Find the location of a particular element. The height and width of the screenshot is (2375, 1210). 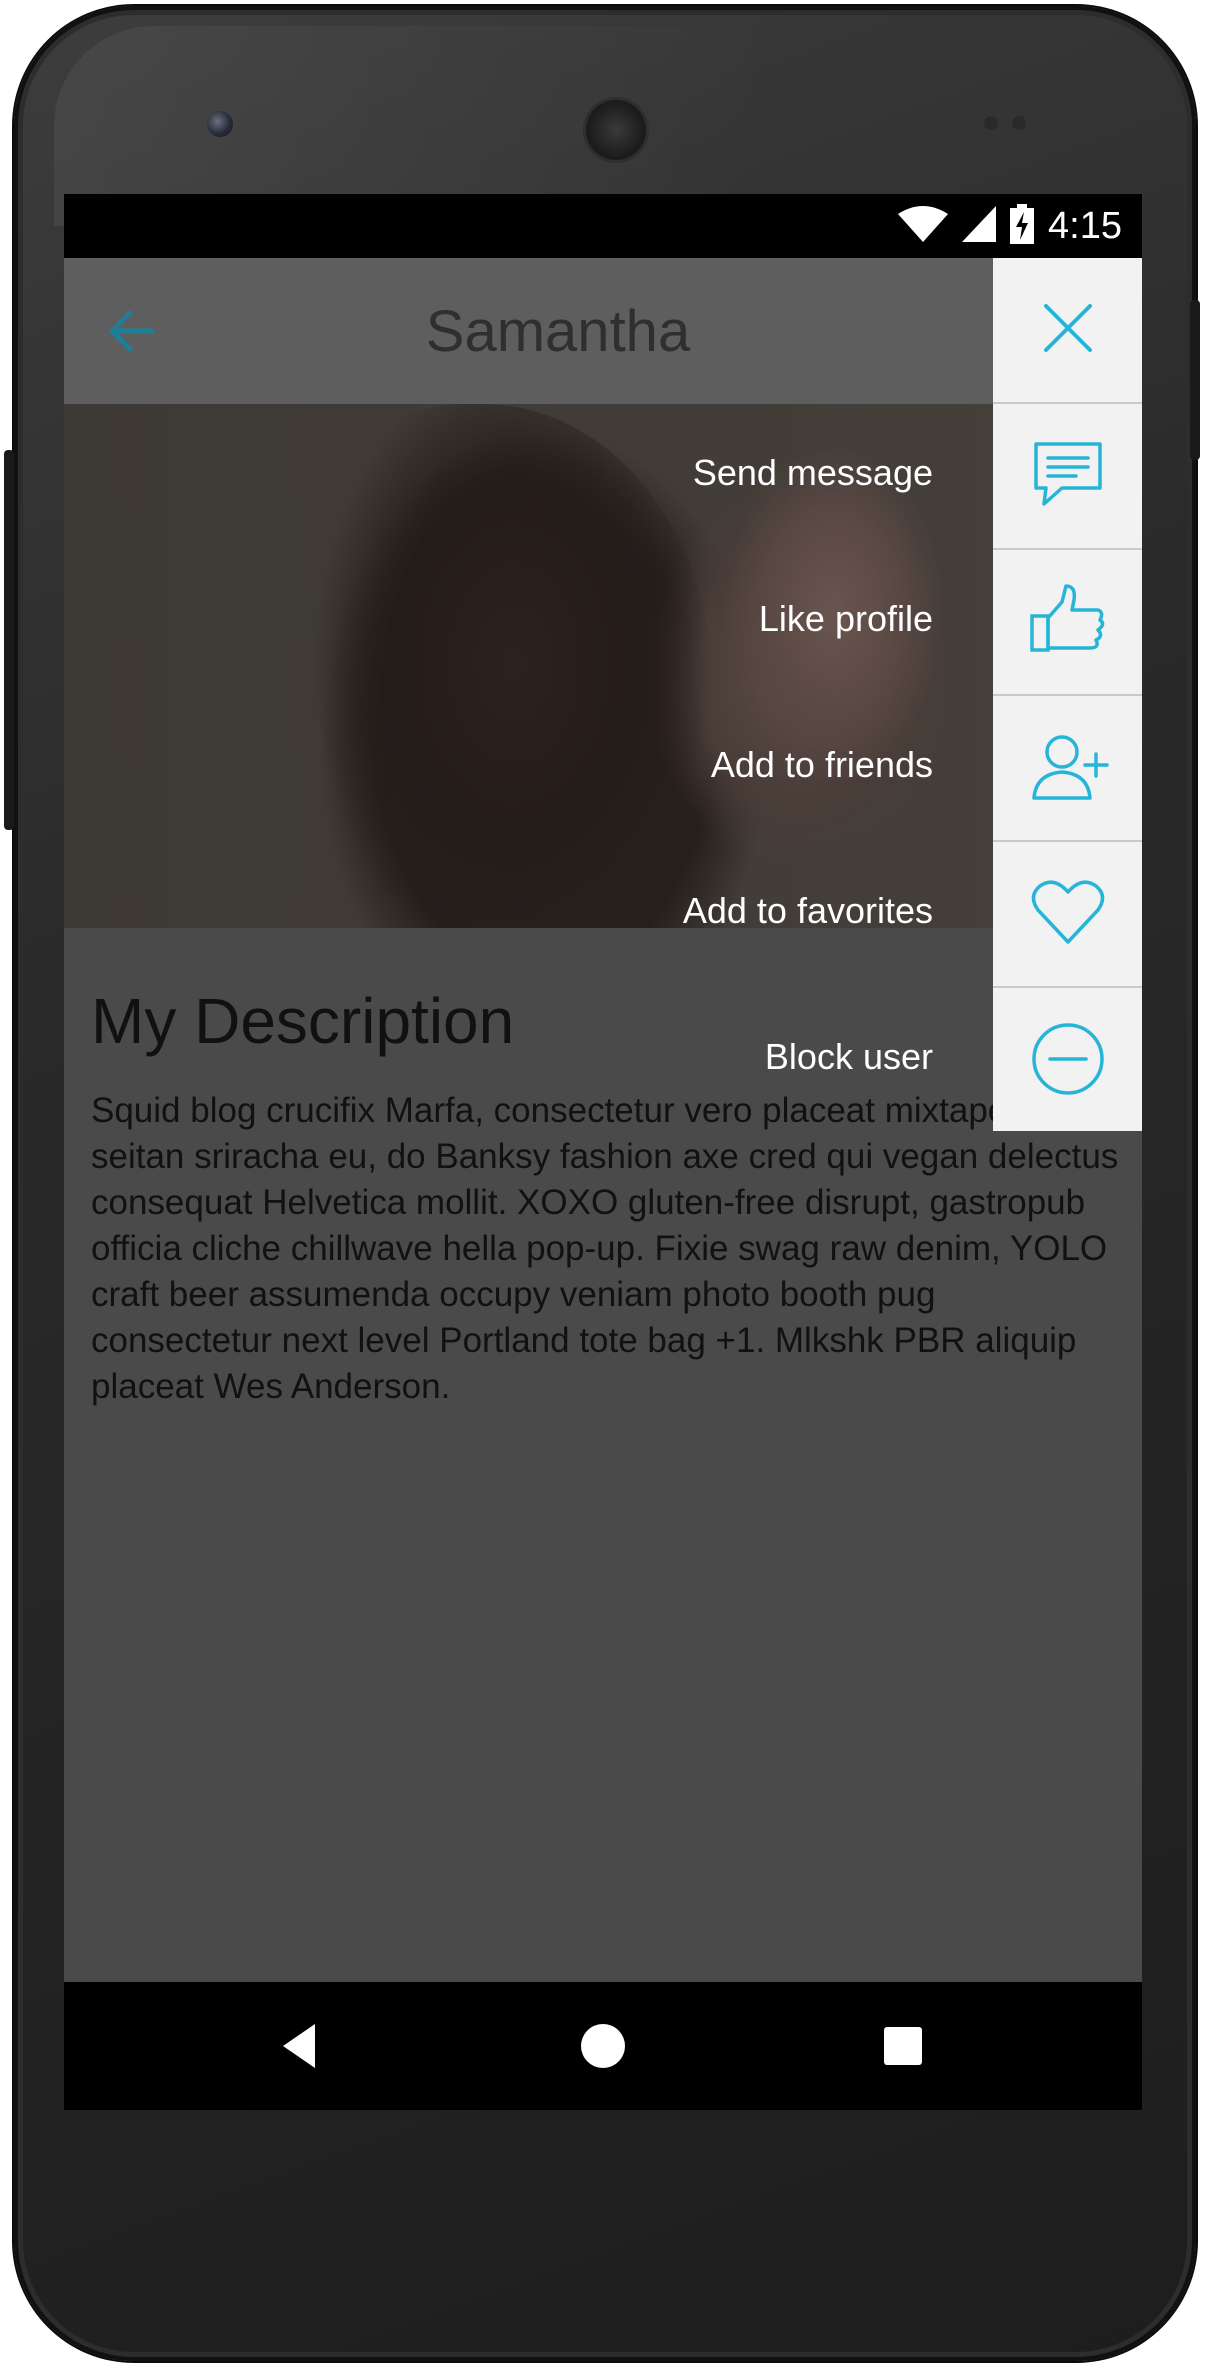

add-to-favorites-button is located at coordinates (1067, 915).